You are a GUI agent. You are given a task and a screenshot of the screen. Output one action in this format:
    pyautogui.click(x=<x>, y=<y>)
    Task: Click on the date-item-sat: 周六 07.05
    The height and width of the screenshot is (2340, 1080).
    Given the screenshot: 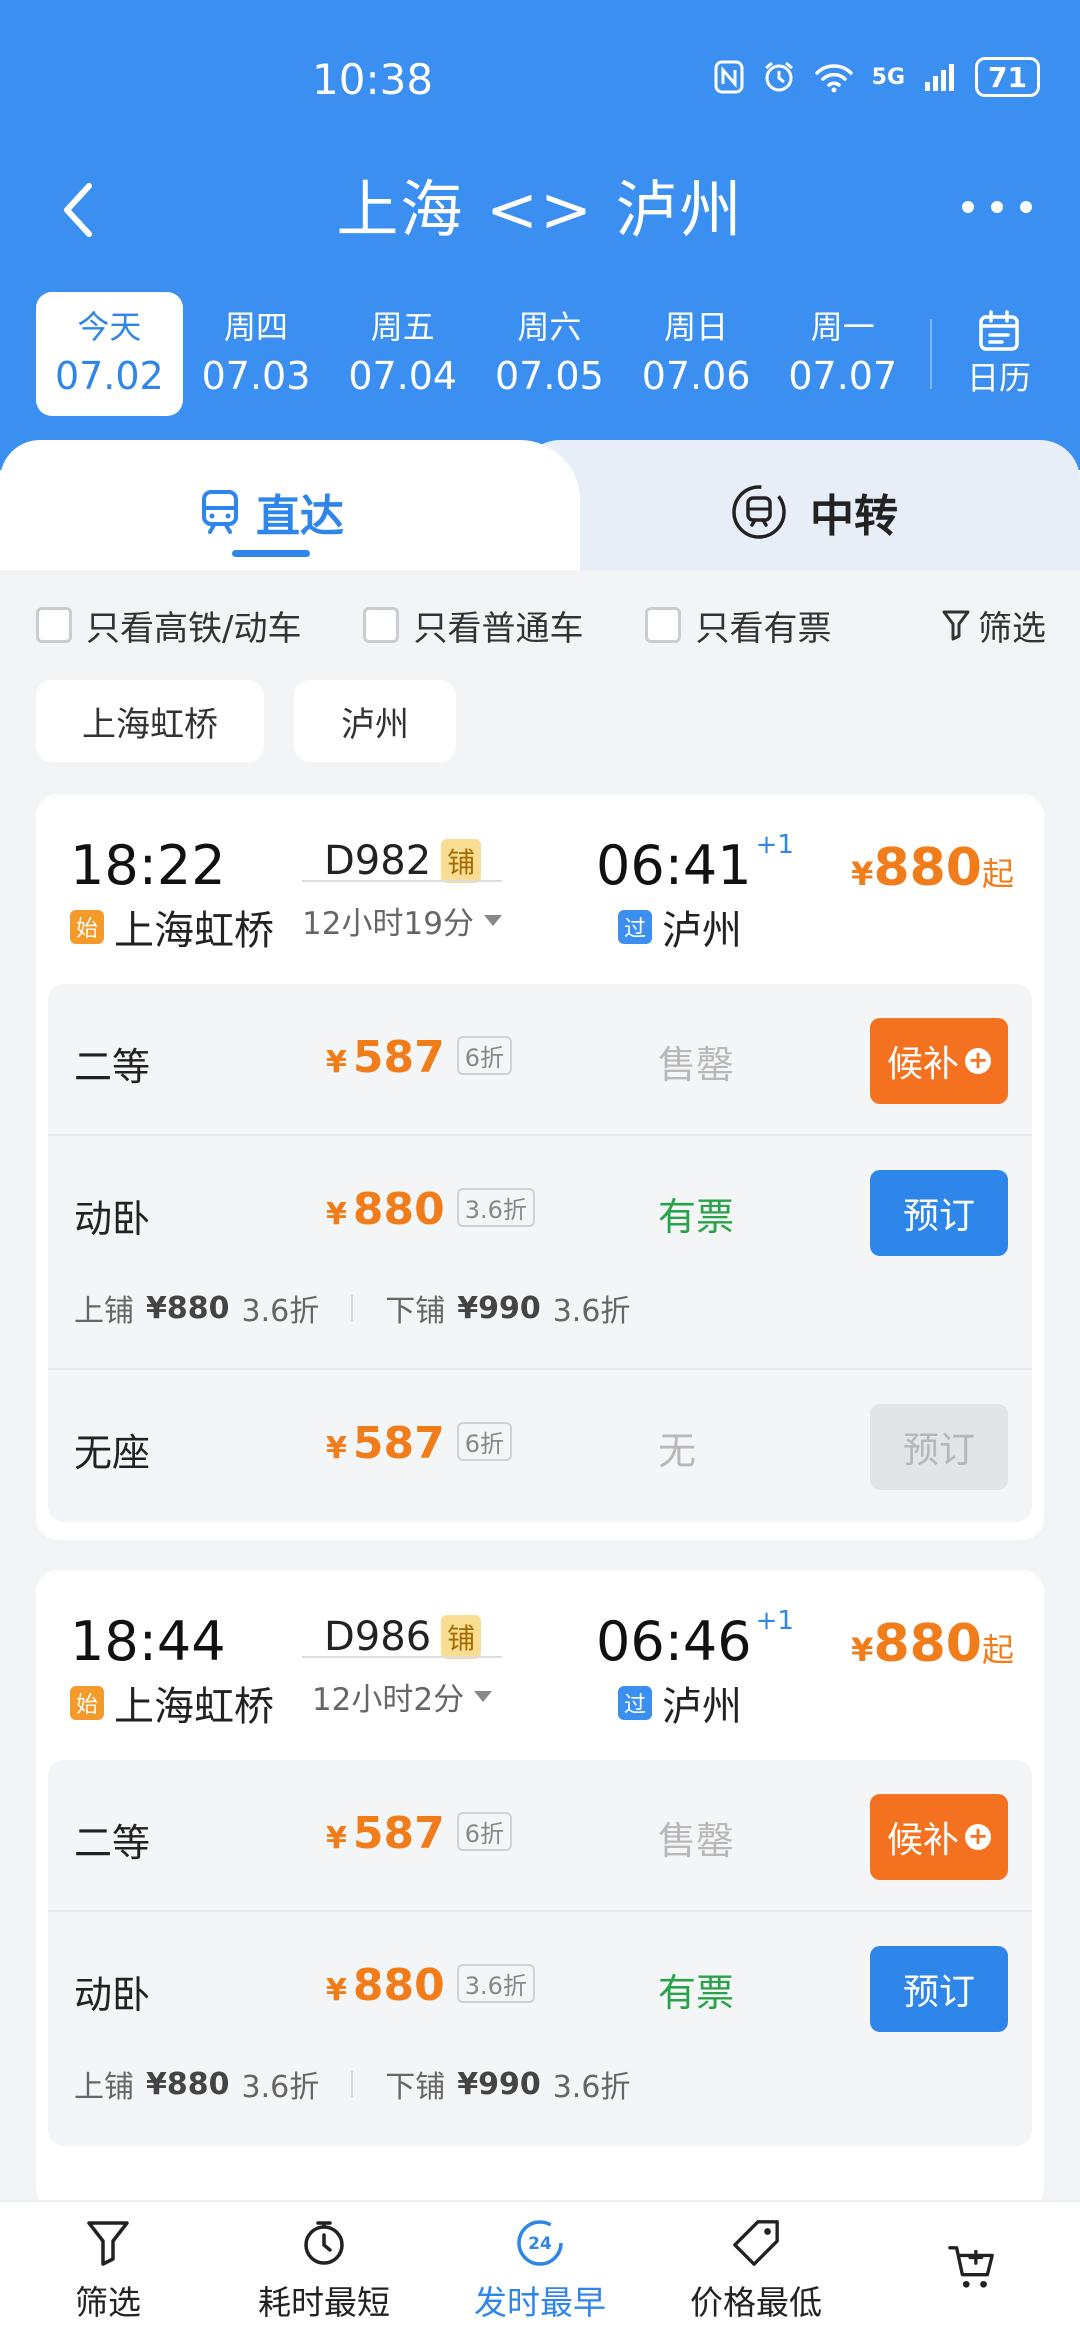 What is the action you would take?
    pyautogui.click(x=549, y=354)
    